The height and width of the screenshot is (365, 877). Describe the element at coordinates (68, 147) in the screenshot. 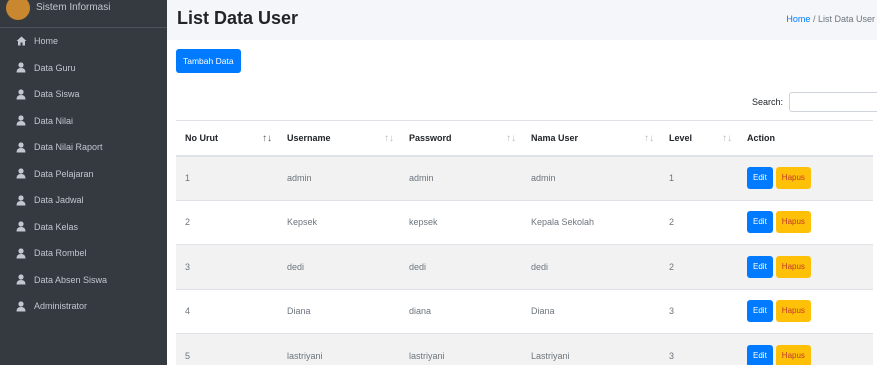

I see `sidebar-item-label: Data Nilai Raport` at that location.